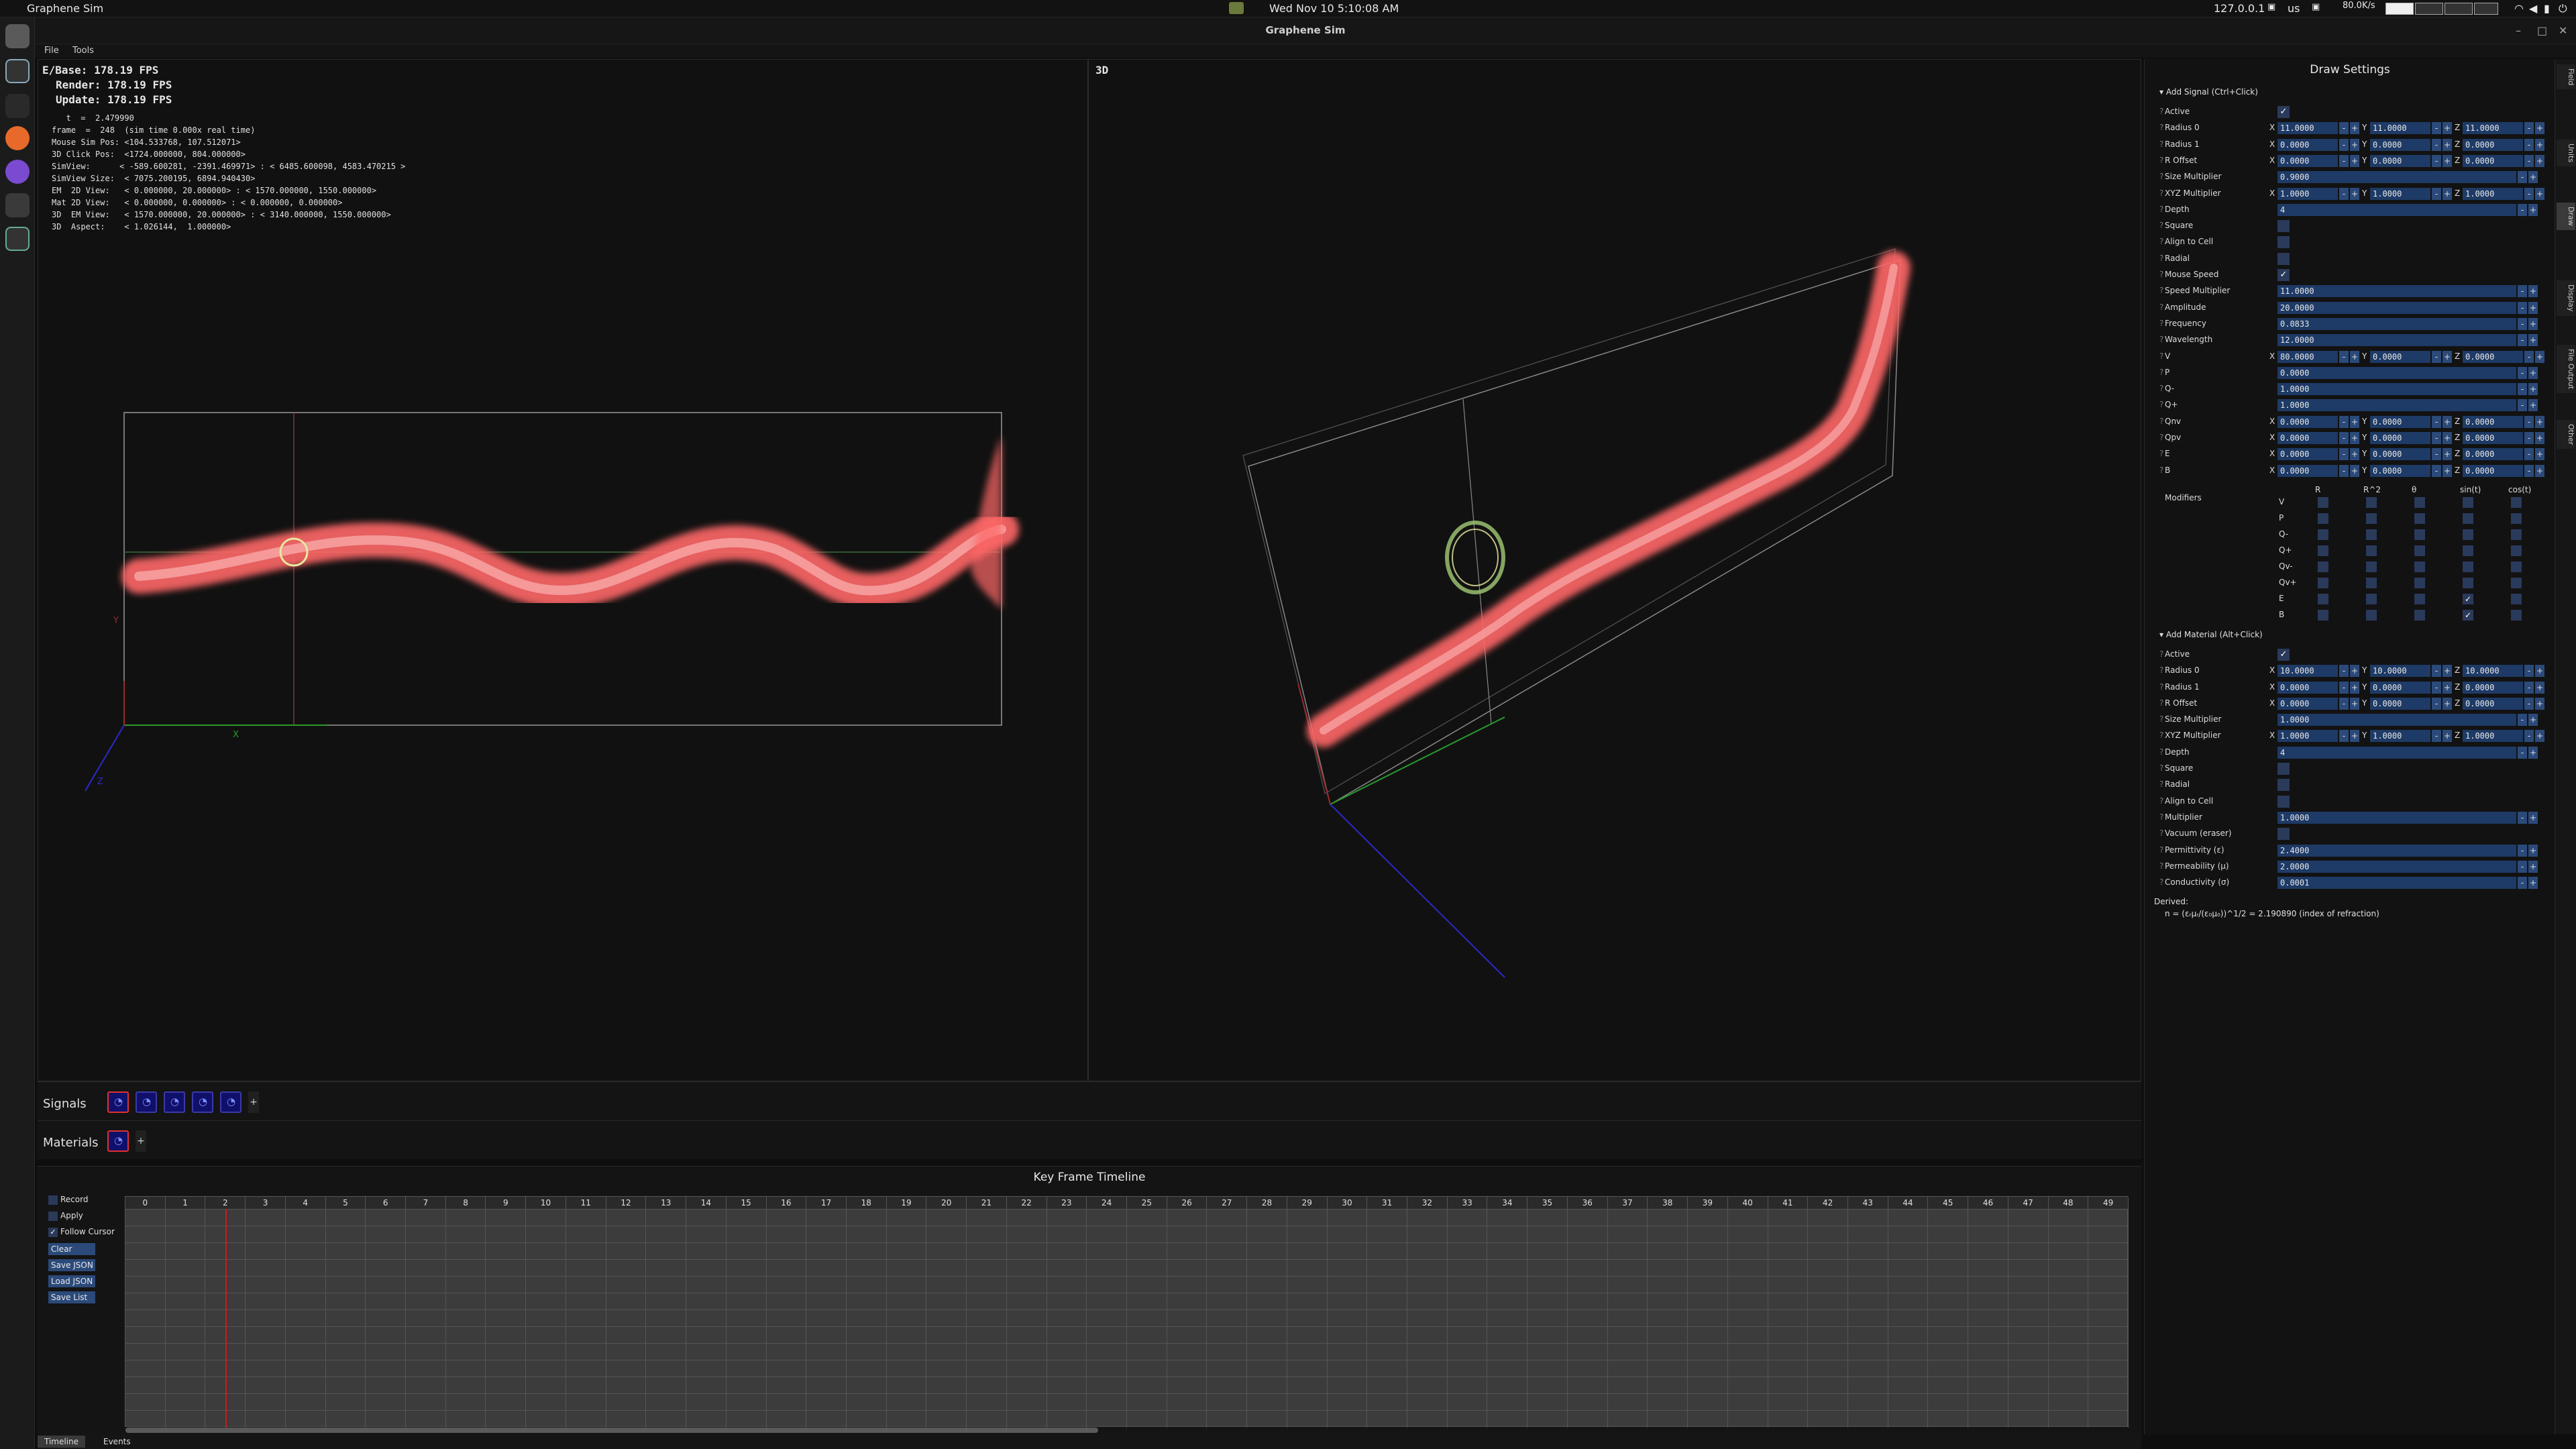 Image resolution: width=2576 pixels, height=1449 pixels. I want to click on close-icon: ✕, so click(2563, 30).